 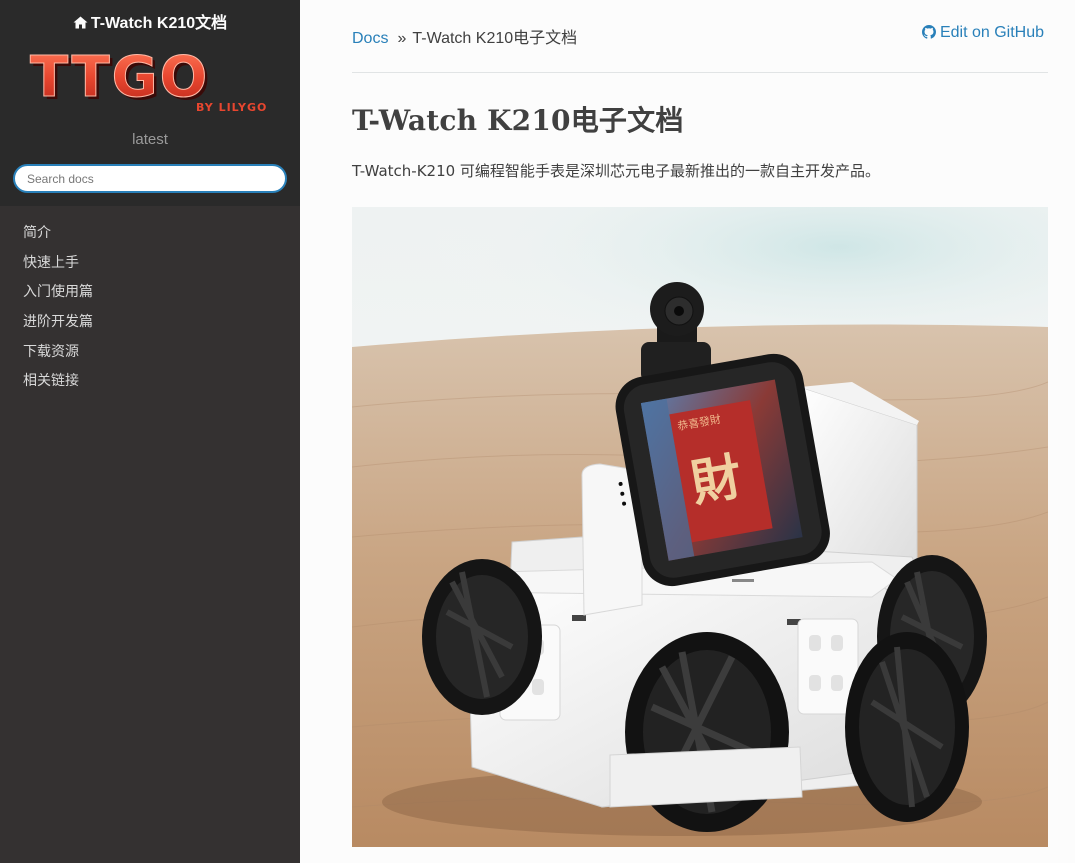 I want to click on github-icon, so click(x=928, y=32).